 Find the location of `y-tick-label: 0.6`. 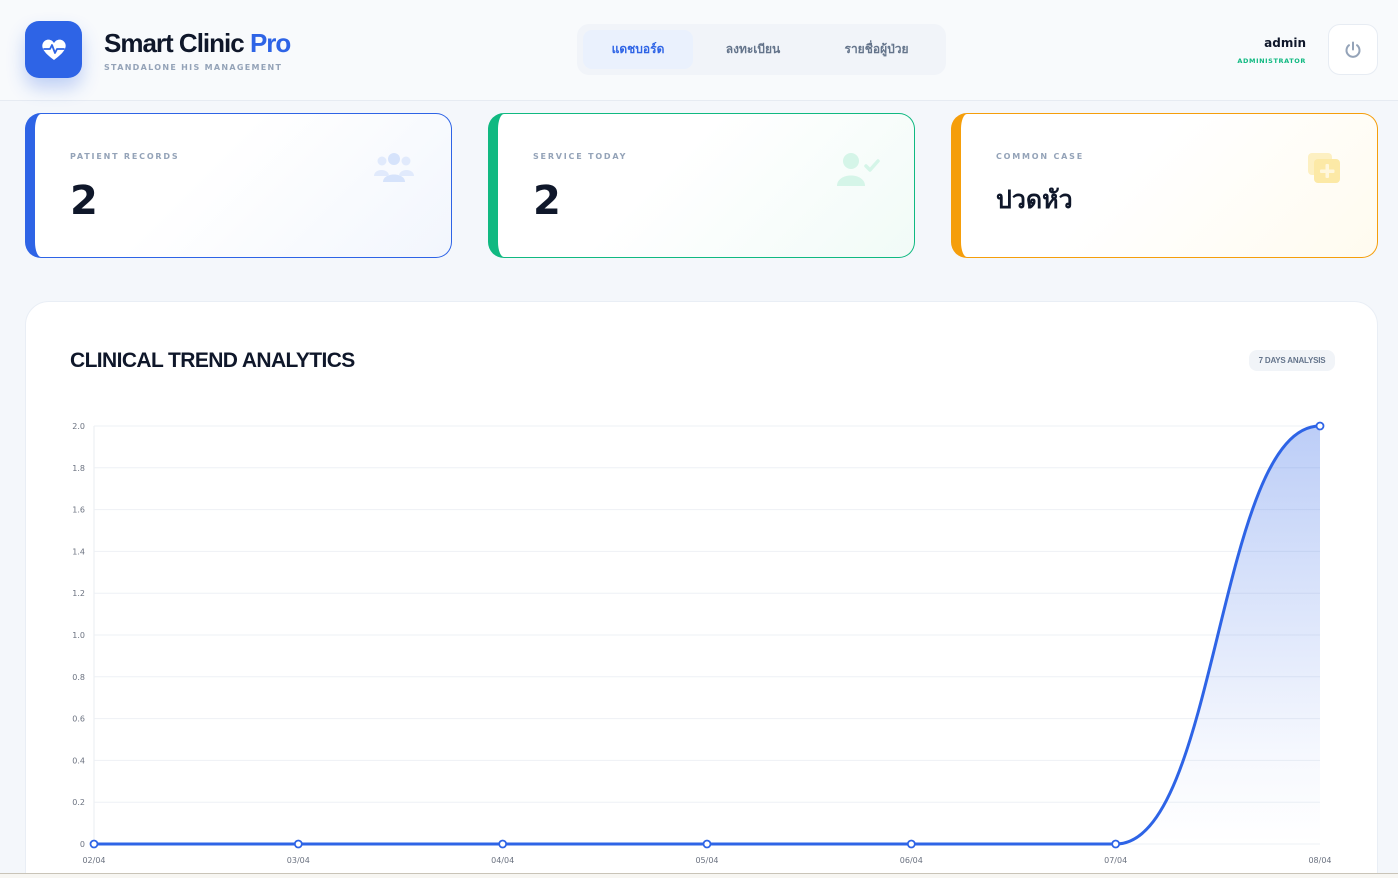

y-tick-label: 0.6 is located at coordinates (78, 719).